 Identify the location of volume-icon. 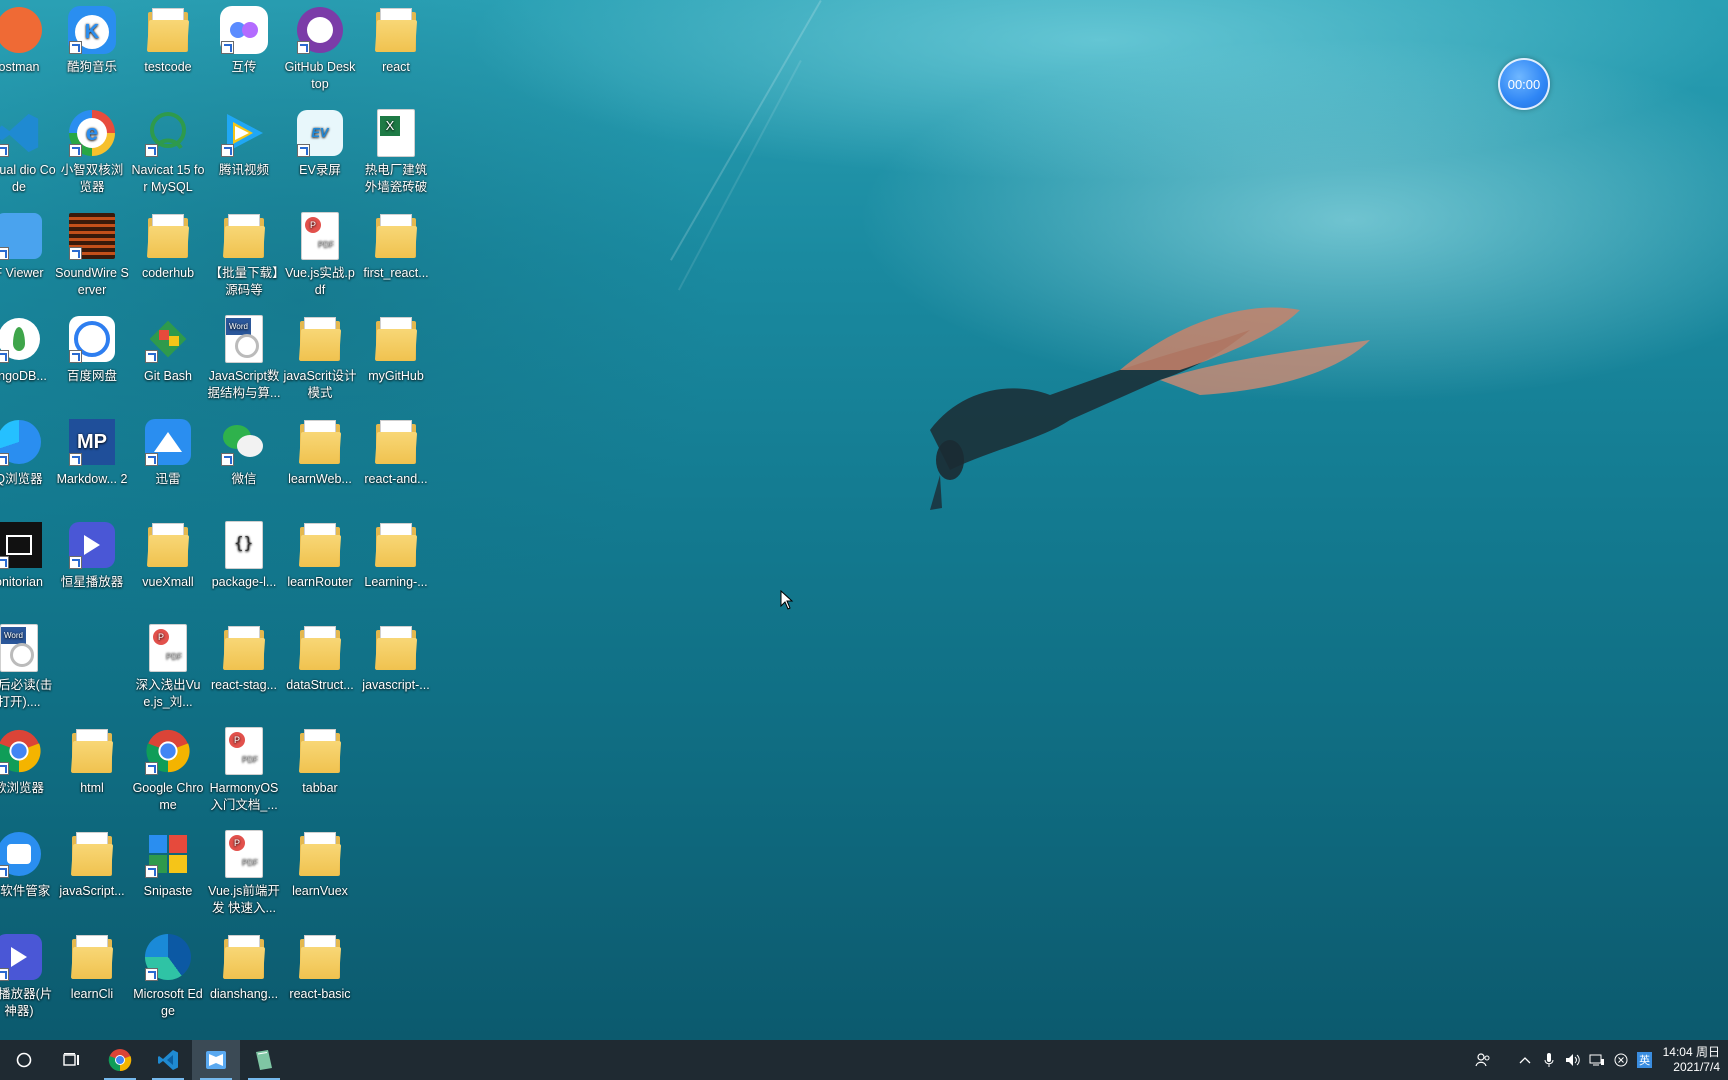
(1573, 1060).